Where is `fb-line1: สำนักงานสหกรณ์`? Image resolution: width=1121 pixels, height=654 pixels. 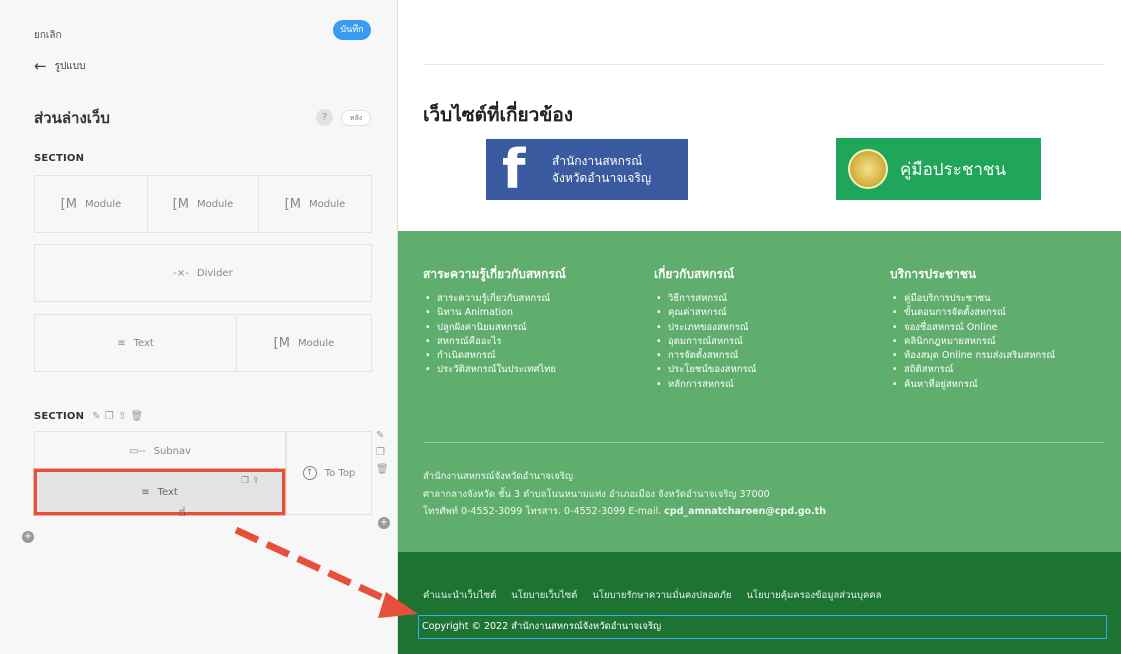 fb-line1: สำนักงานสหกรณ์ is located at coordinates (597, 161).